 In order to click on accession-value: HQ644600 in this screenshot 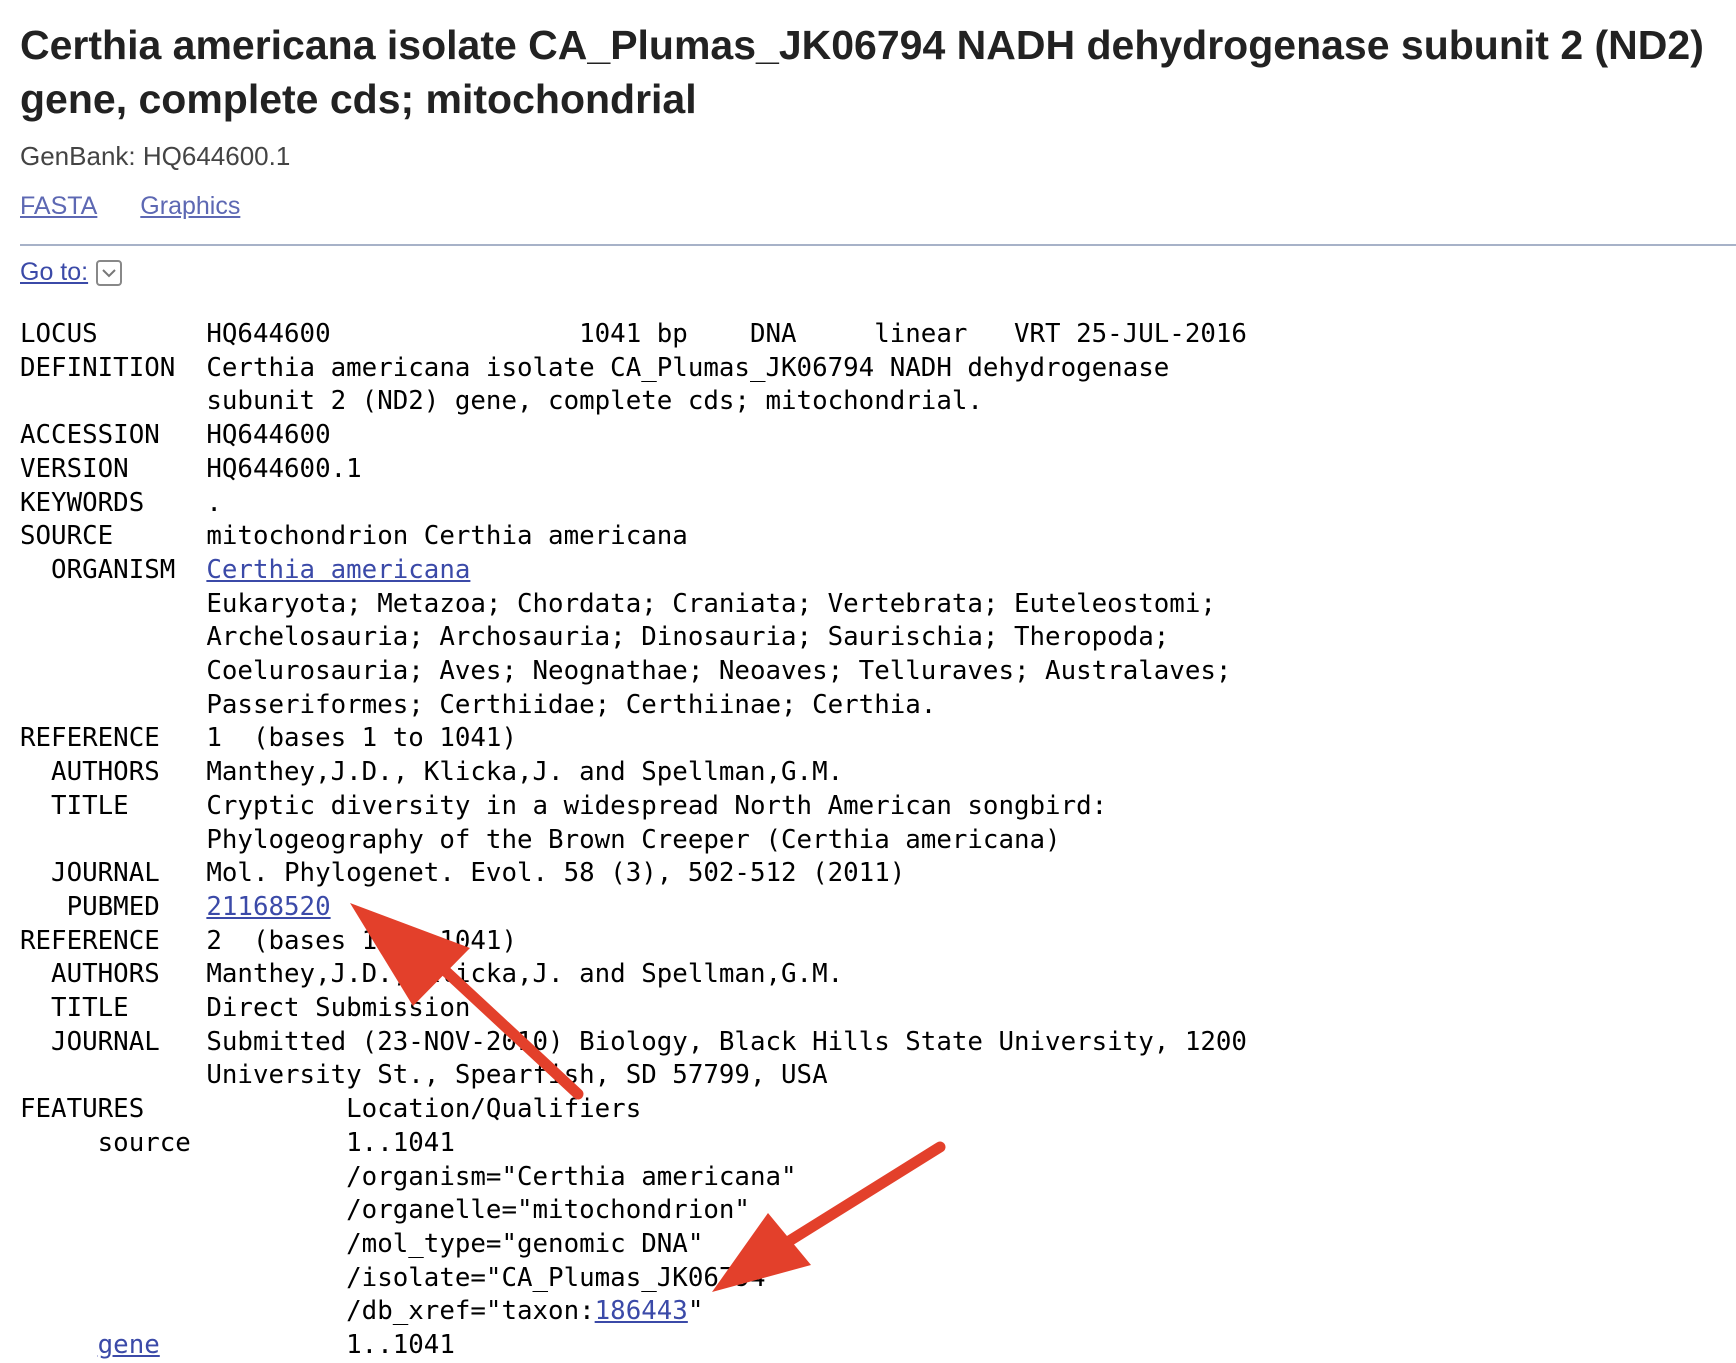, I will do `click(268, 435)`.